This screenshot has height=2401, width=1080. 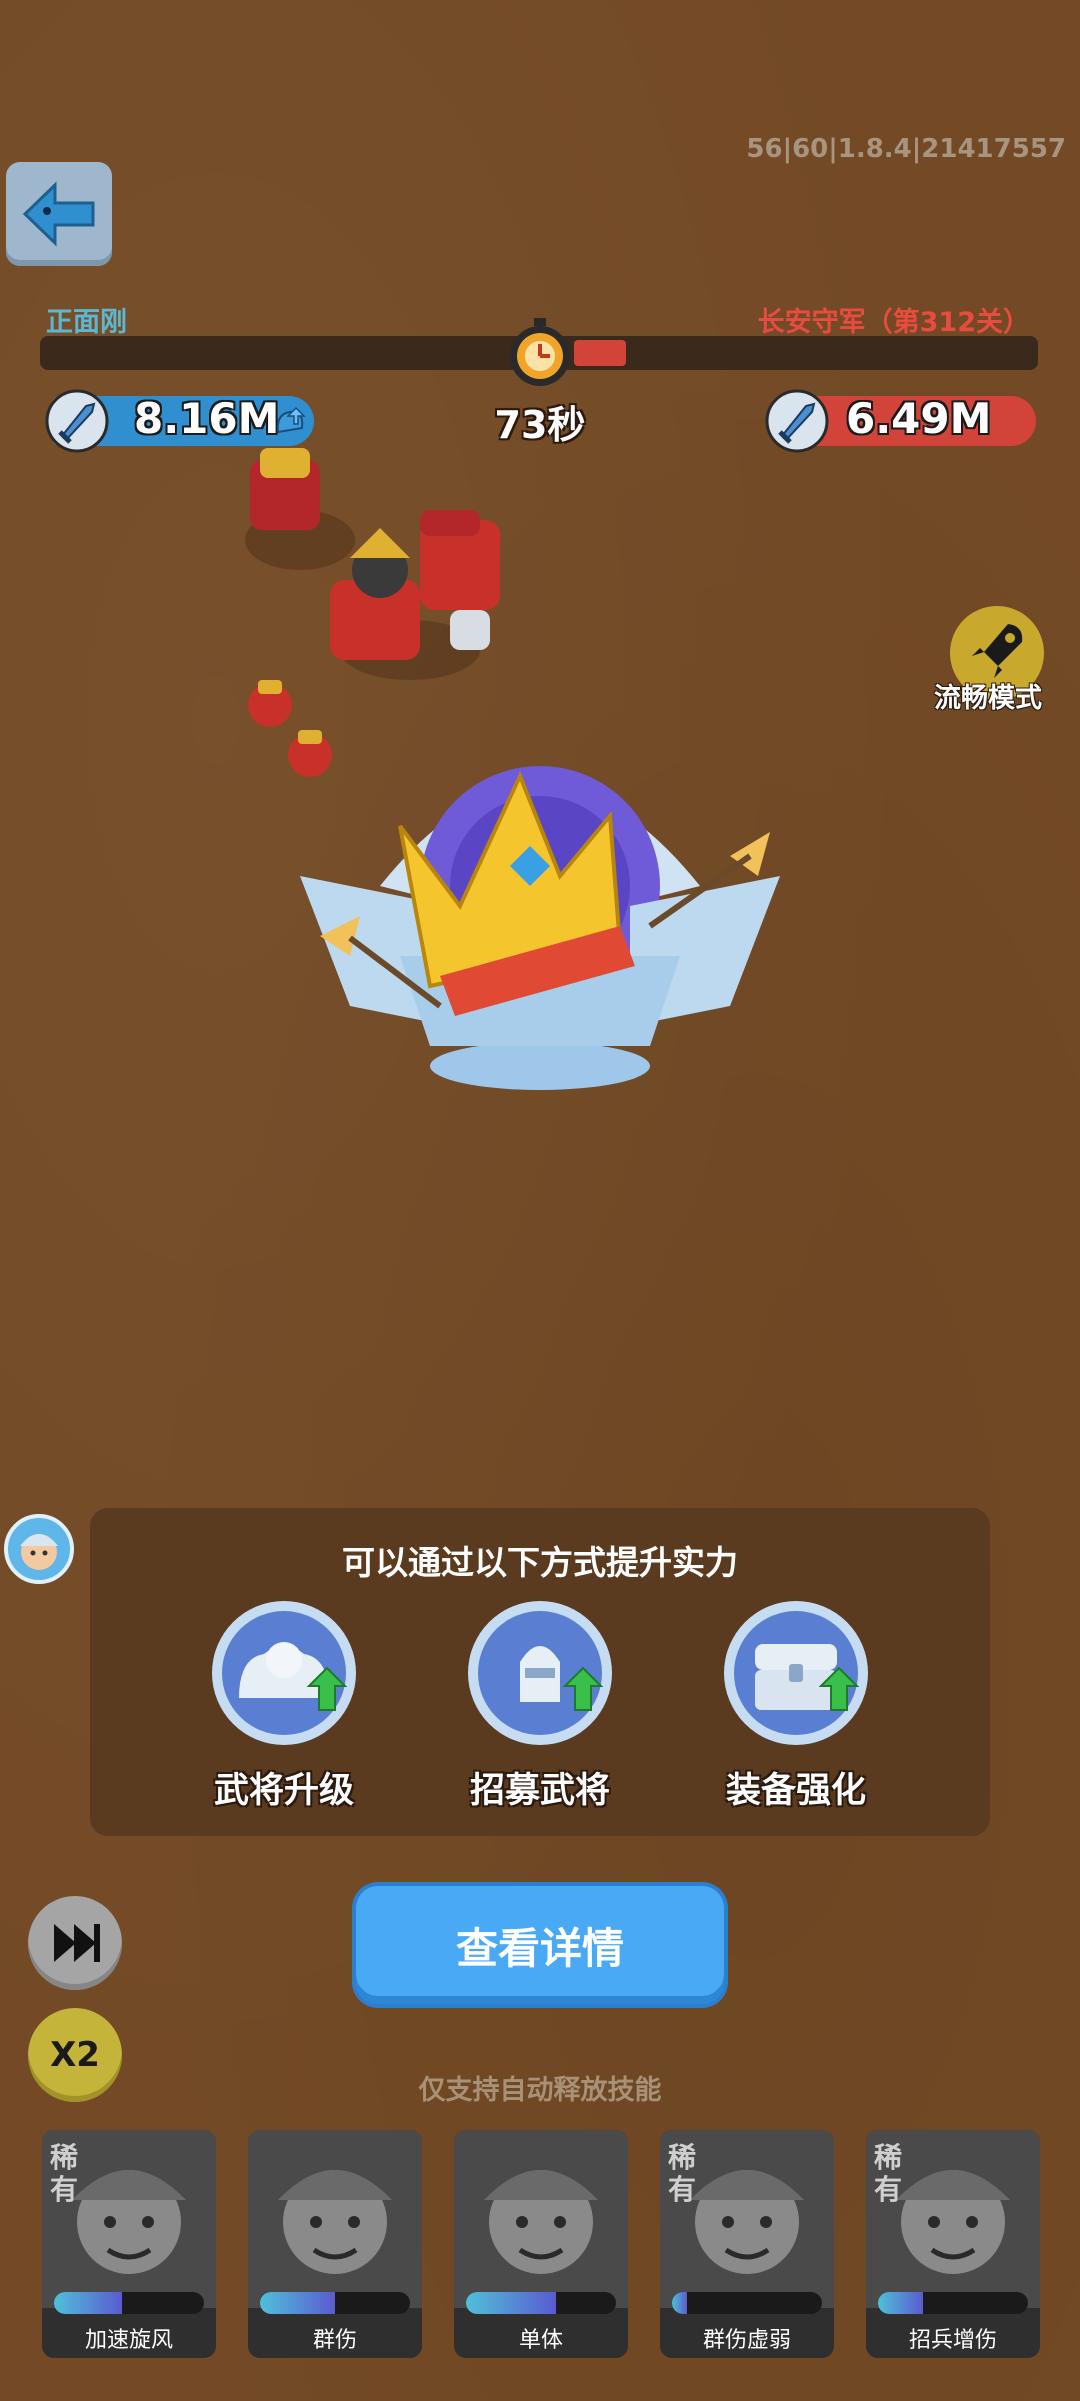 What do you see at coordinates (129, 2244) in the screenshot?
I see `skill-card: 稀有 加速旋风` at bounding box center [129, 2244].